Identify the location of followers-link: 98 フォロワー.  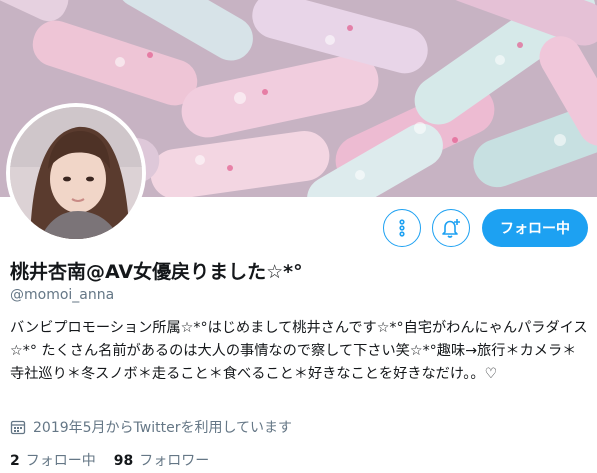
(161, 460).